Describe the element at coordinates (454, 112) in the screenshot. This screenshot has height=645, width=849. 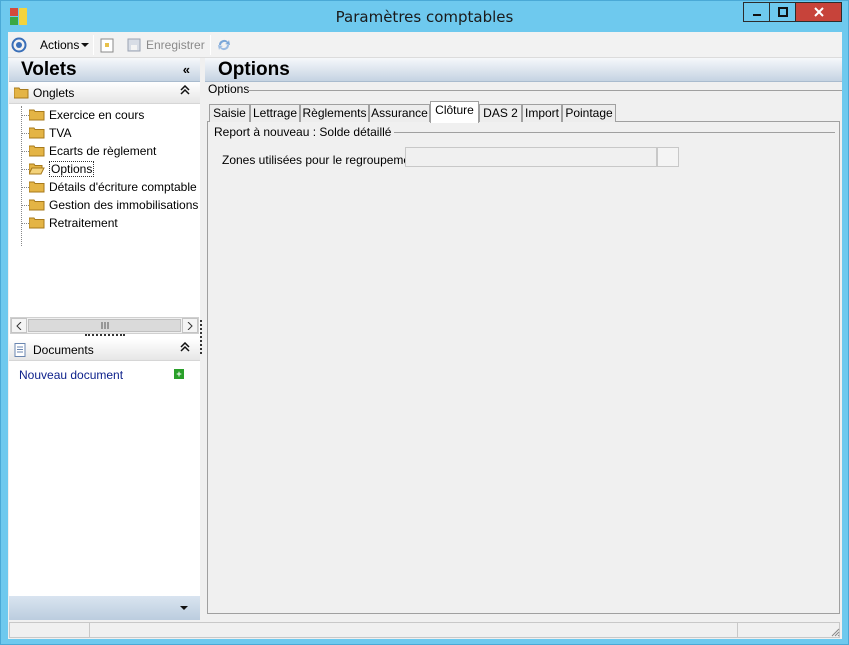
I see `tab-cloture: Clôture` at that location.